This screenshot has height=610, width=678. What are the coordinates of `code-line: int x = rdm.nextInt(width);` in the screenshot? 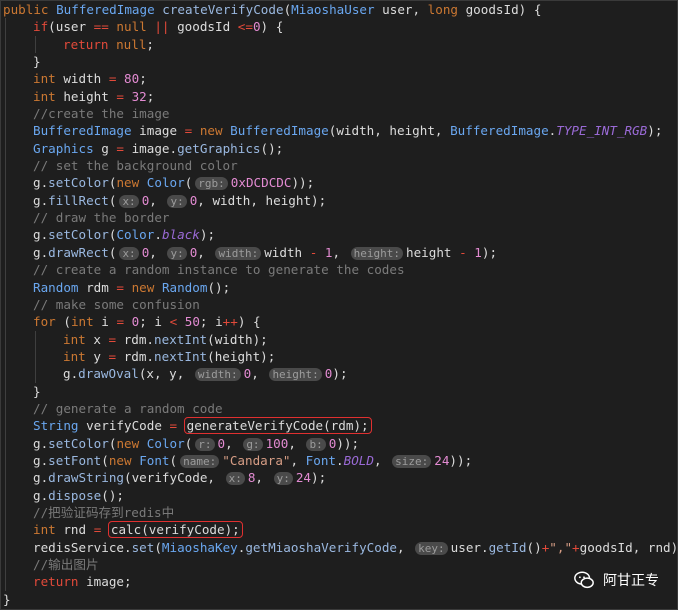 It's located at (340, 339).